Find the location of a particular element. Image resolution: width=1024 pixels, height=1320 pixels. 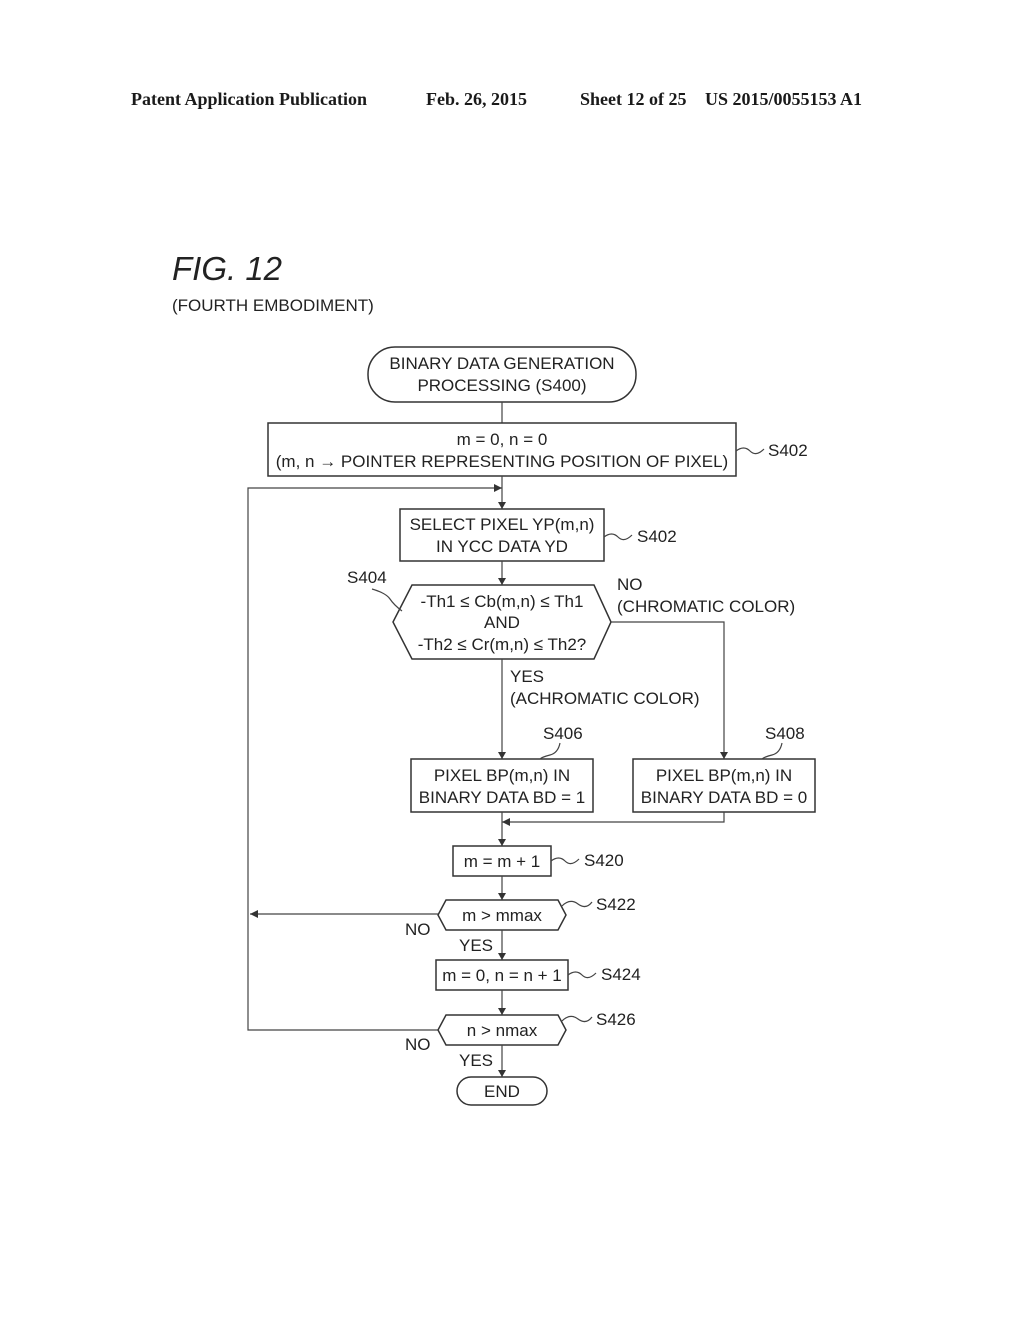

inc-m-box: m = m + 1 S420 is located at coordinates (538, 861).